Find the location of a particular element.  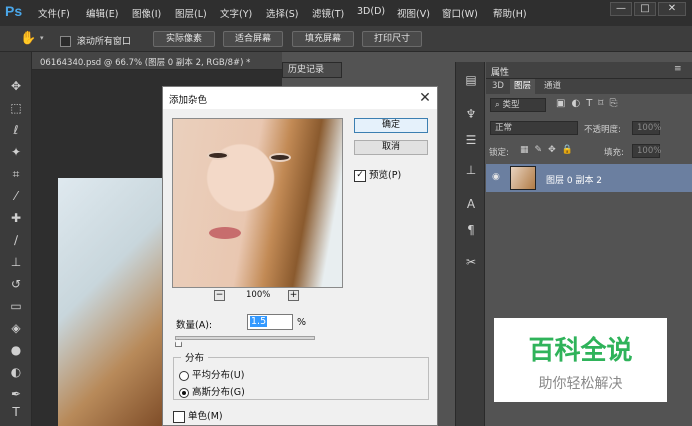

actual-pixels-button: 实际像素 is located at coordinates (184, 39).